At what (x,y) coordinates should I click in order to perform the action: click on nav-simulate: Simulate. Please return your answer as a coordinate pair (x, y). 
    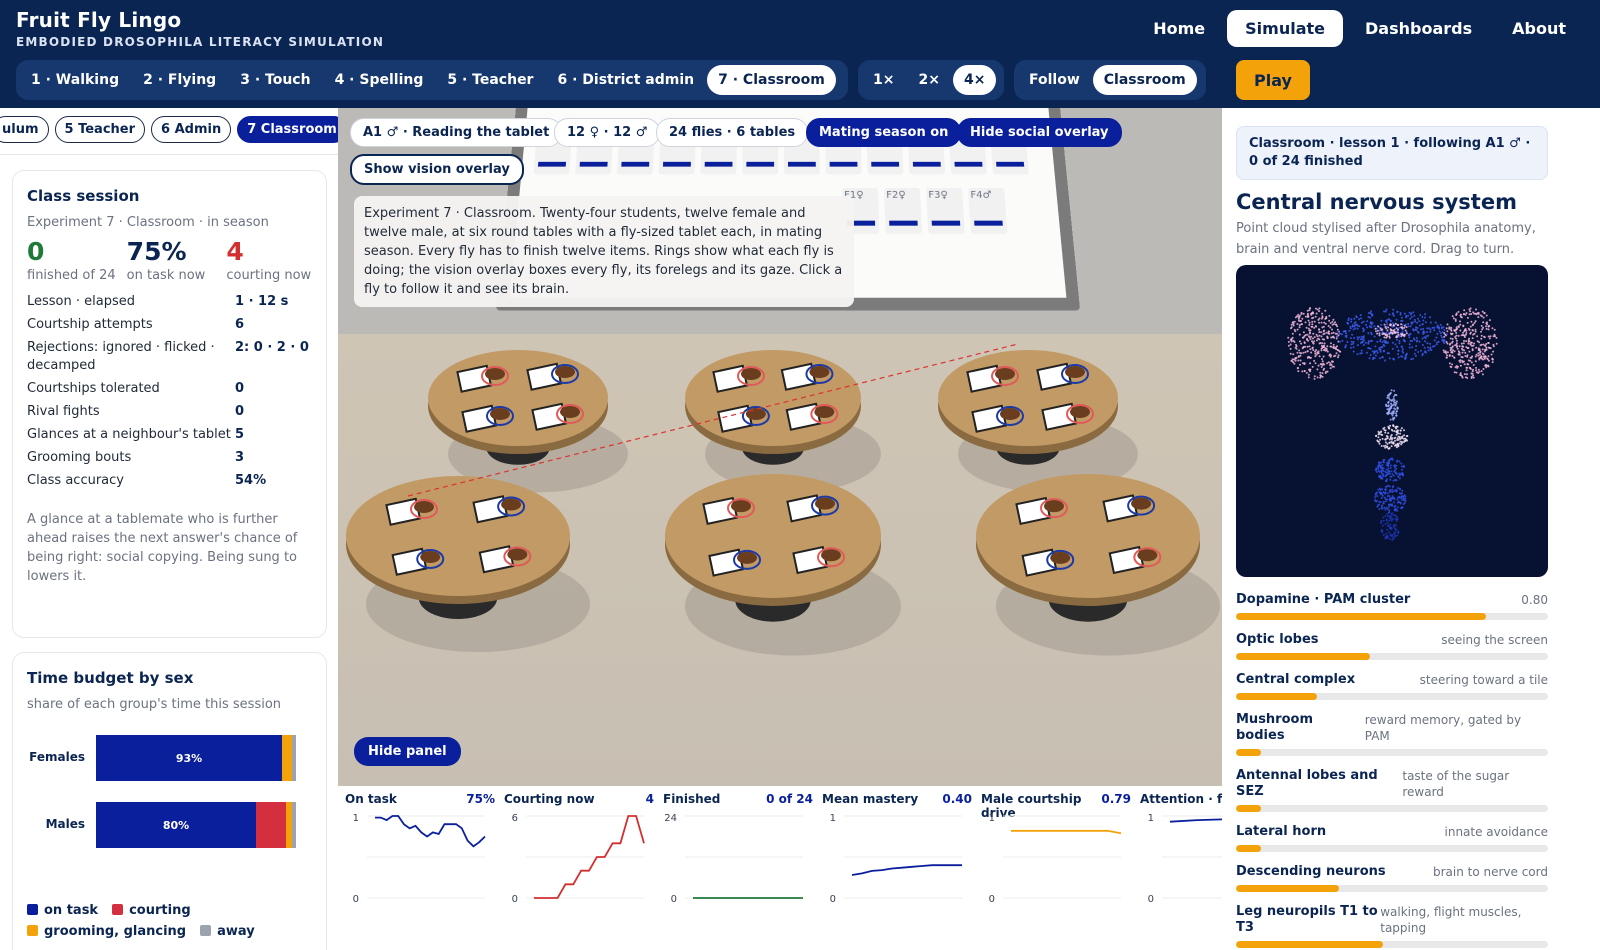
    Looking at the image, I should click on (1285, 28).